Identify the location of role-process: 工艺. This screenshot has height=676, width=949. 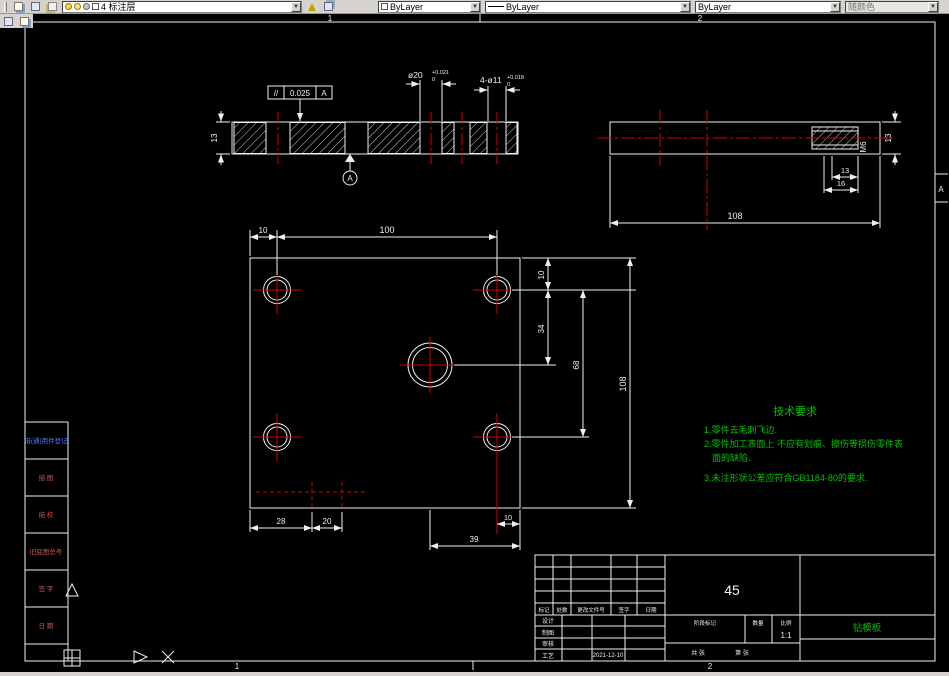
(548, 656).